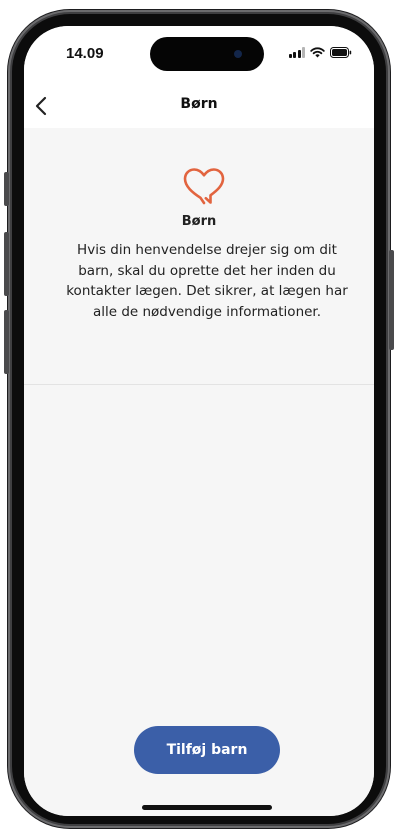 The image size is (398, 832). What do you see at coordinates (6, 189) in the screenshot?
I see `action-button` at bounding box center [6, 189].